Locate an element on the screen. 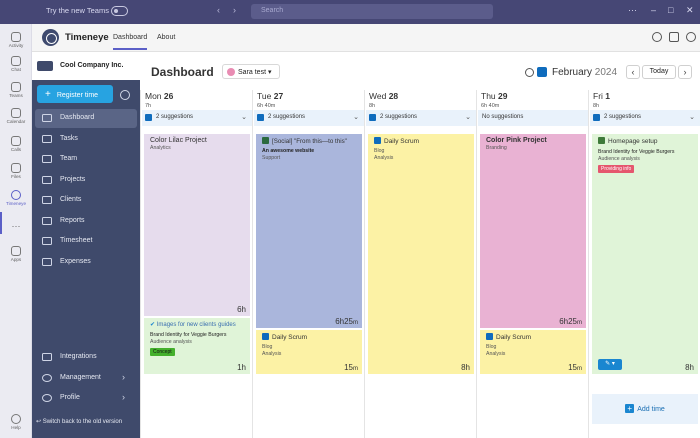 This screenshot has width=700, height=438. avatar is located at coordinates (231, 72).